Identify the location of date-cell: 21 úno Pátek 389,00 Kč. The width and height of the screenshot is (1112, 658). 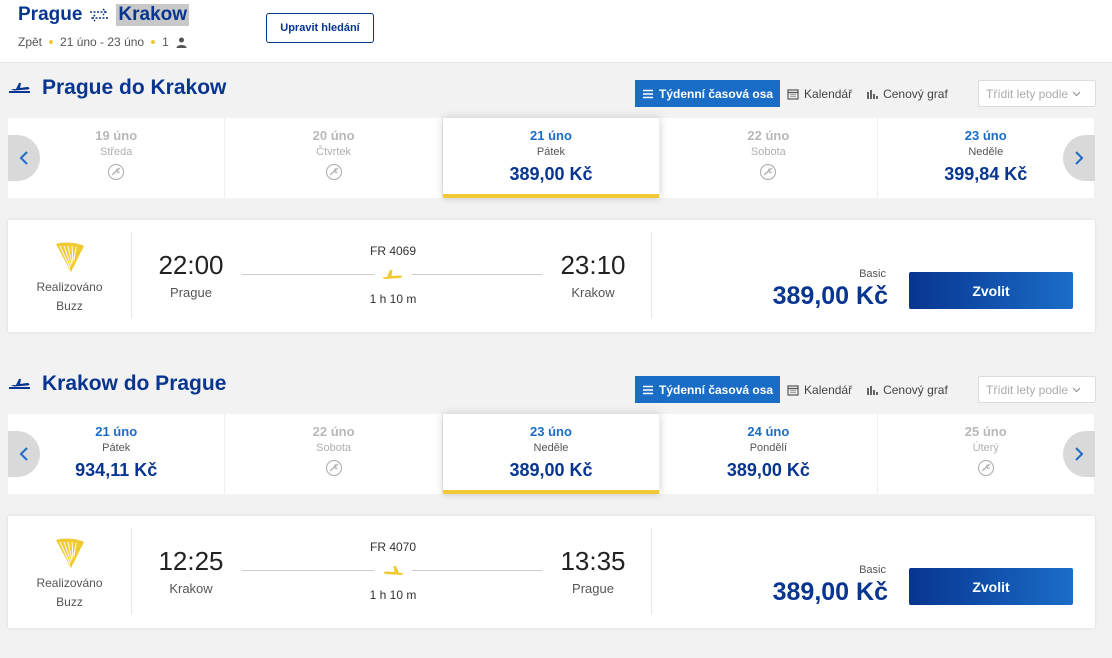
(551, 158).